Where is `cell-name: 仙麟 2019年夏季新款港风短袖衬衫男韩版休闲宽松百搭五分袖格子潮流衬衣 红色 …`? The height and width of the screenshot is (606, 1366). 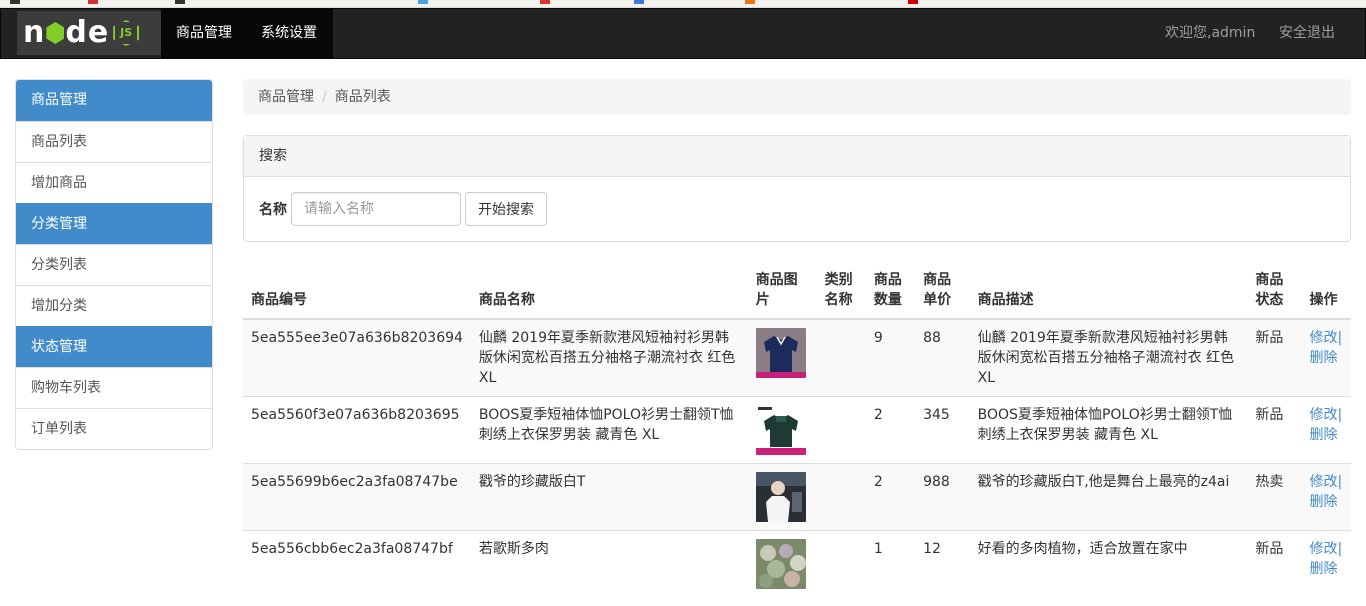 cell-name: 仙麟 2019年夏季新款港风短袖衬衫男韩版休闲宽松百搭五分袖格子潮流衬衣 红色 … is located at coordinates (609, 357).